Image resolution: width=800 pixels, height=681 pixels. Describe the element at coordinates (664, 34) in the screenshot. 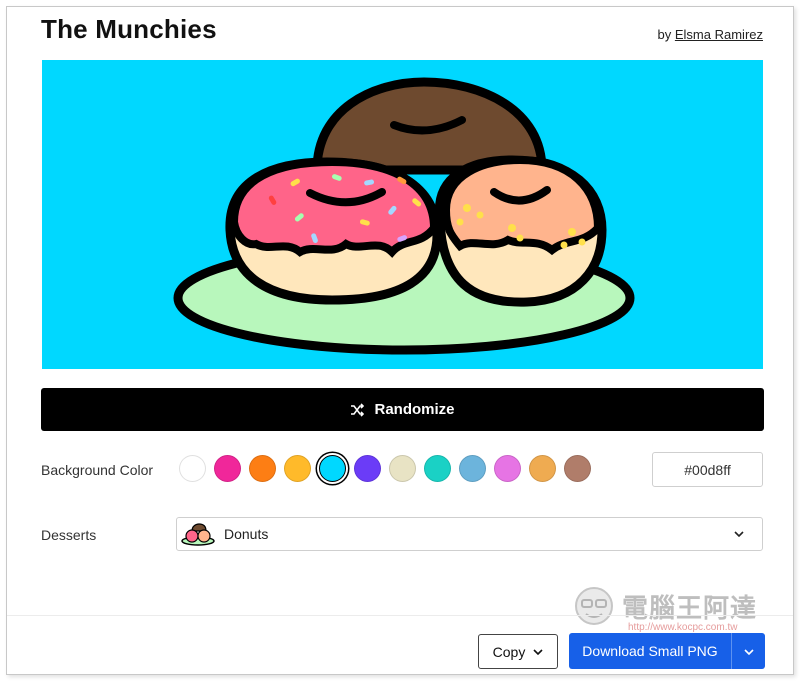

I see `byline-prefix: by` at that location.